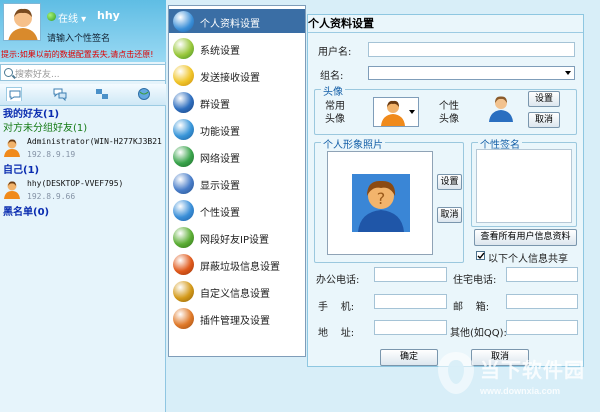 The height and width of the screenshot is (412, 600). I want to click on menu-item-ip: 网段好友IP设置, so click(237, 237).